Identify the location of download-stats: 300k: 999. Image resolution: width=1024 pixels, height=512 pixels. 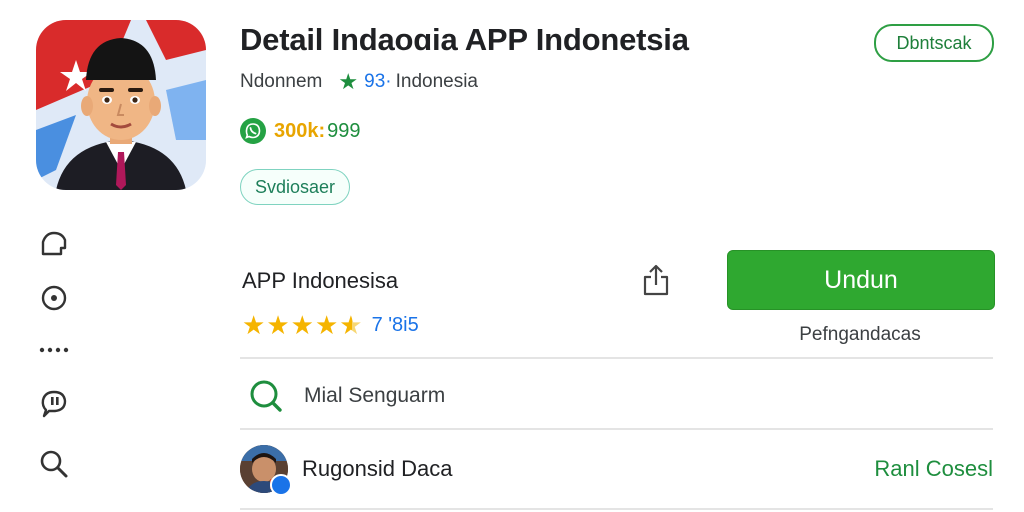
(300, 131).